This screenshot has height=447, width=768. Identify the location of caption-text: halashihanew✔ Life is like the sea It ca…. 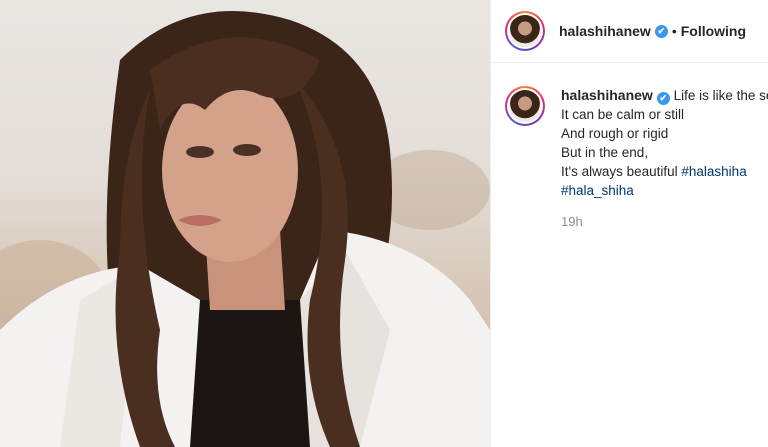
(664, 158).